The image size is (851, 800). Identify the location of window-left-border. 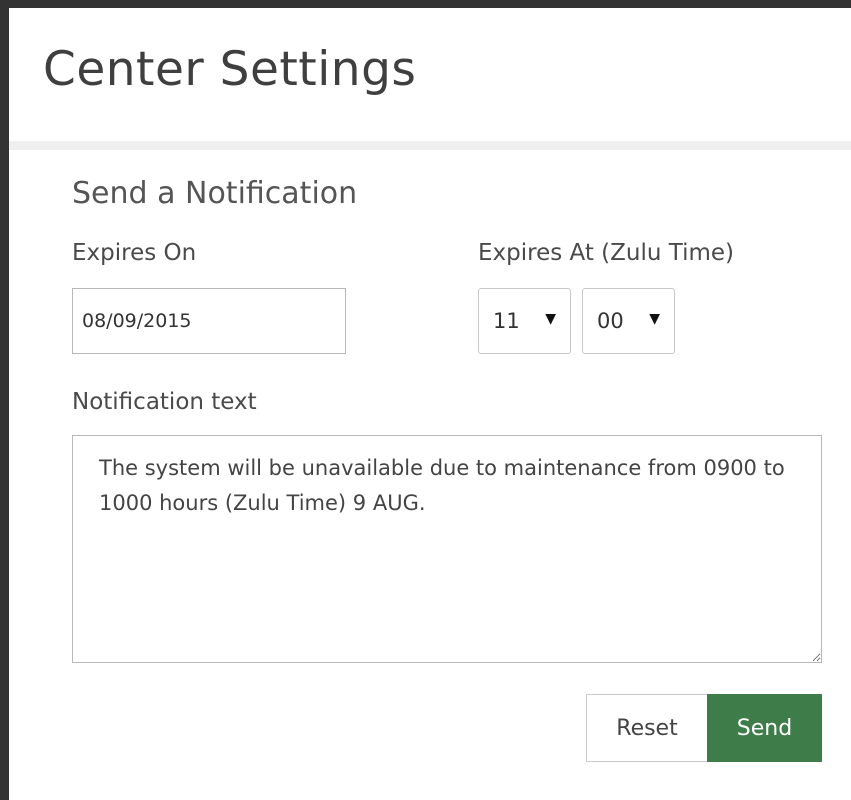
(4, 400).